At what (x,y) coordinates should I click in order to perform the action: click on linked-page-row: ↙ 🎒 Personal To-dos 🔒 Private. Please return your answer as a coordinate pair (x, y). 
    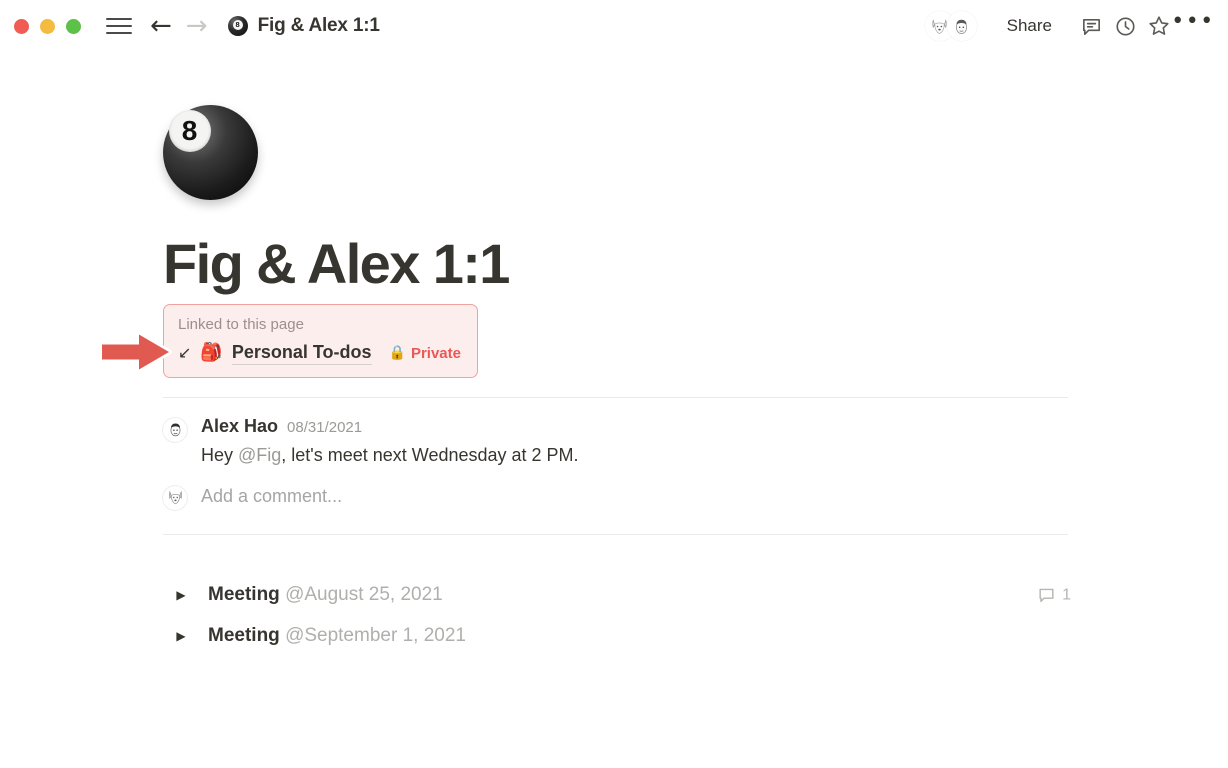
    Looking at the image, I should click on (320, 353).